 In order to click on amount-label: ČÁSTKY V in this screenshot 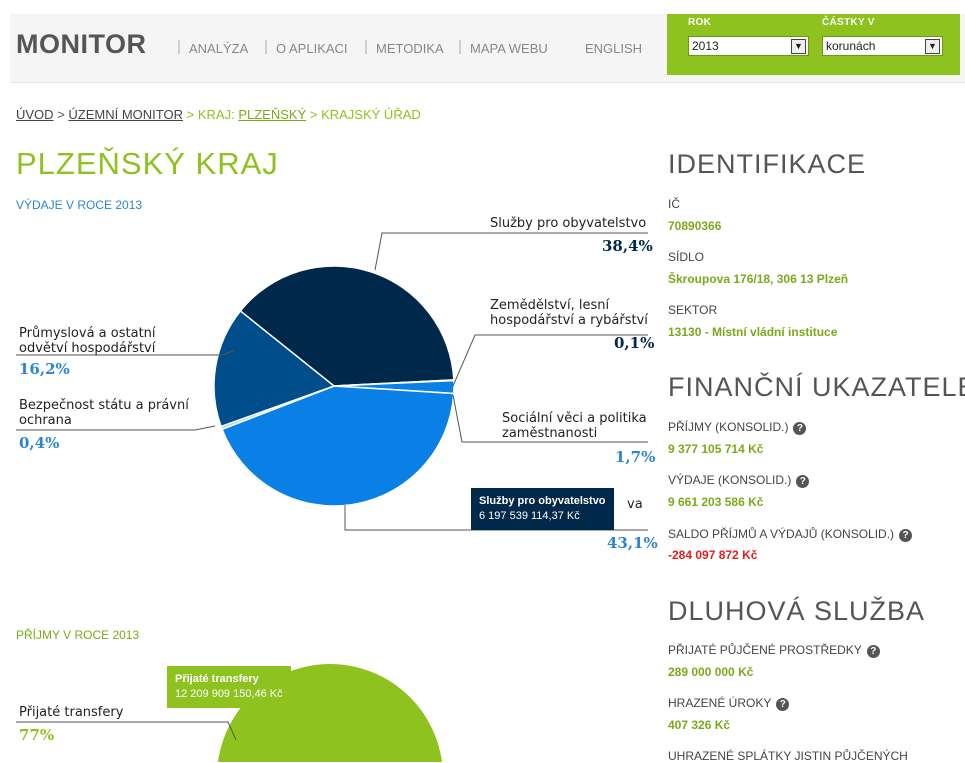, I will do `click(848, 22)`.